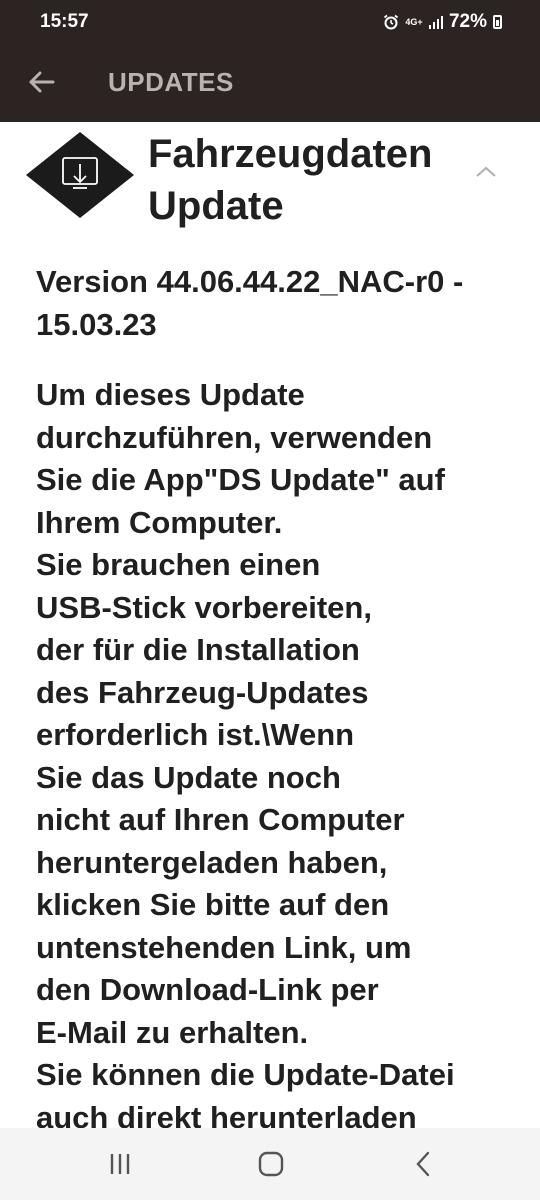 The image size is (540, 1200). I want to click on update-title: Fahrzeugdaten Update, so click(290, 180).